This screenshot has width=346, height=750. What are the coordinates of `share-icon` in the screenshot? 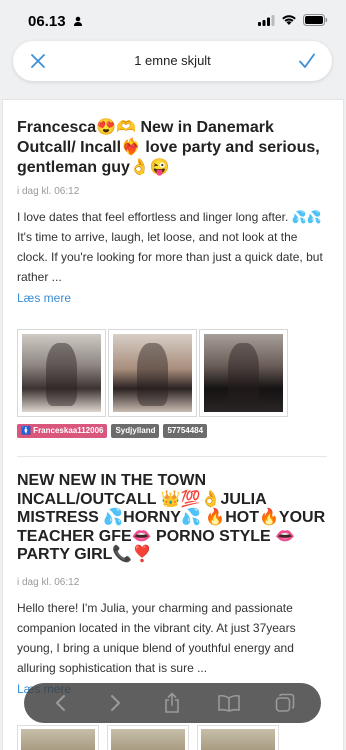 It's located at (172, 702).